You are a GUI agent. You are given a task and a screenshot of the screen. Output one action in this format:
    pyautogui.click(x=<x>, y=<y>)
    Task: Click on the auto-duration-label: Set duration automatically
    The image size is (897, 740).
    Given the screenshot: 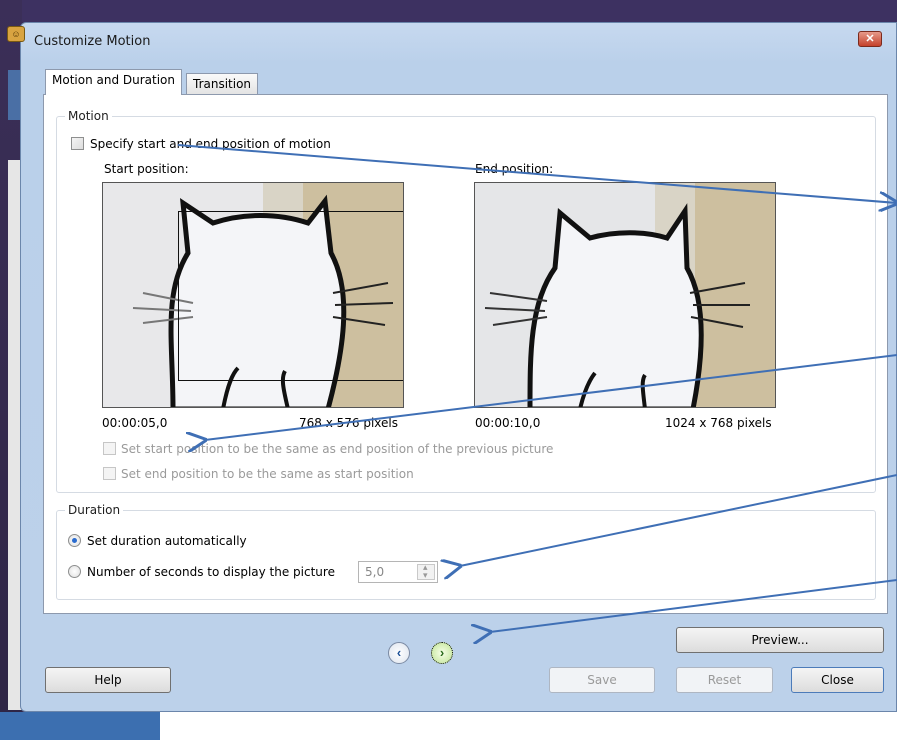 What is the action you would take?
    pyautogui.click(x=167, y=541)
    